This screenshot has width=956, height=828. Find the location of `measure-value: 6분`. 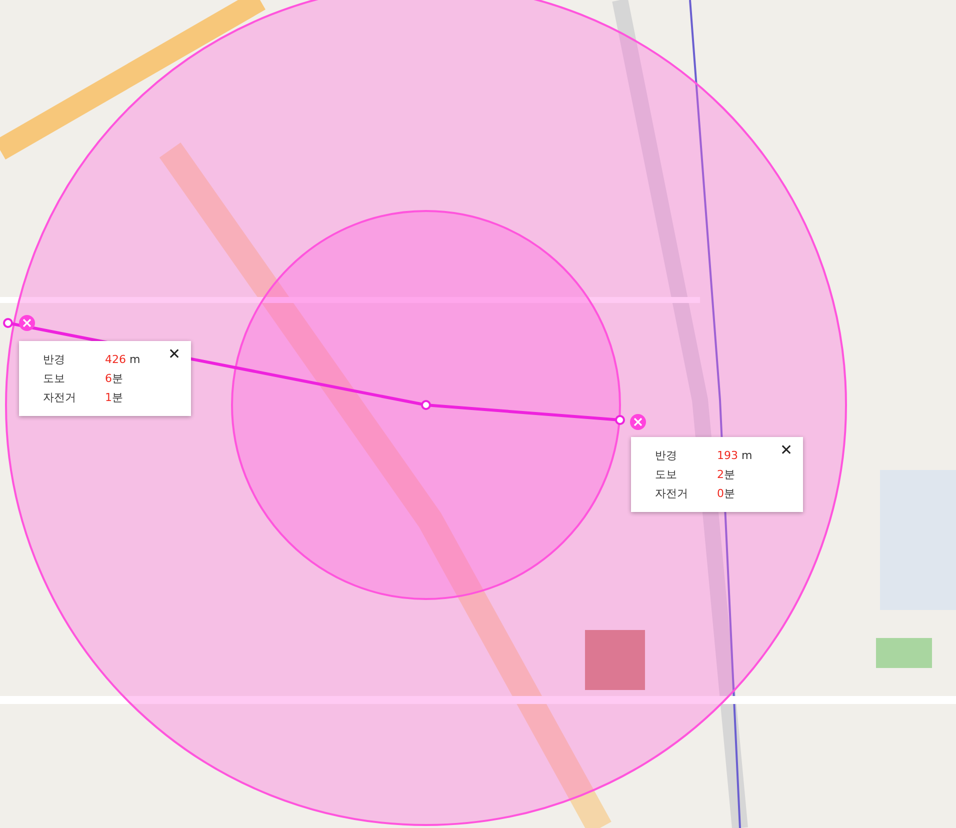

measure-value: 6분 is located at coordinates (114, 379).